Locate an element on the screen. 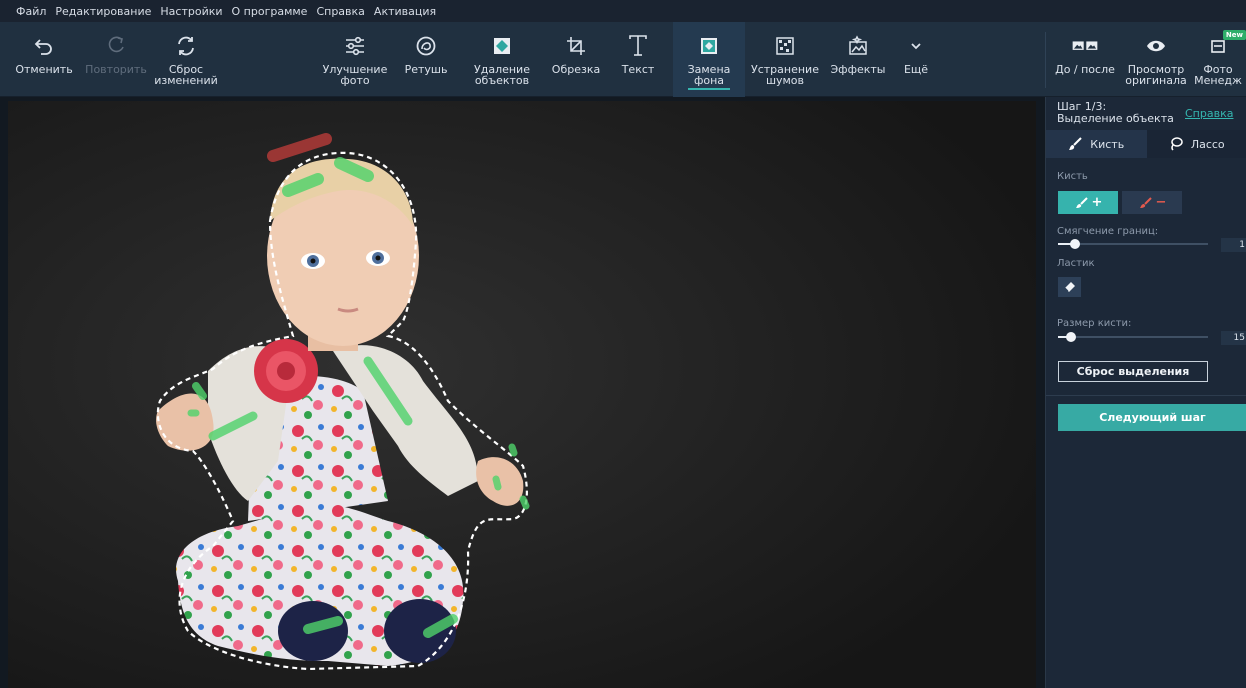 This screenshot has width=1246, height=688. next-step-button: Следующий шаг is located at coordinates (1152, 417).